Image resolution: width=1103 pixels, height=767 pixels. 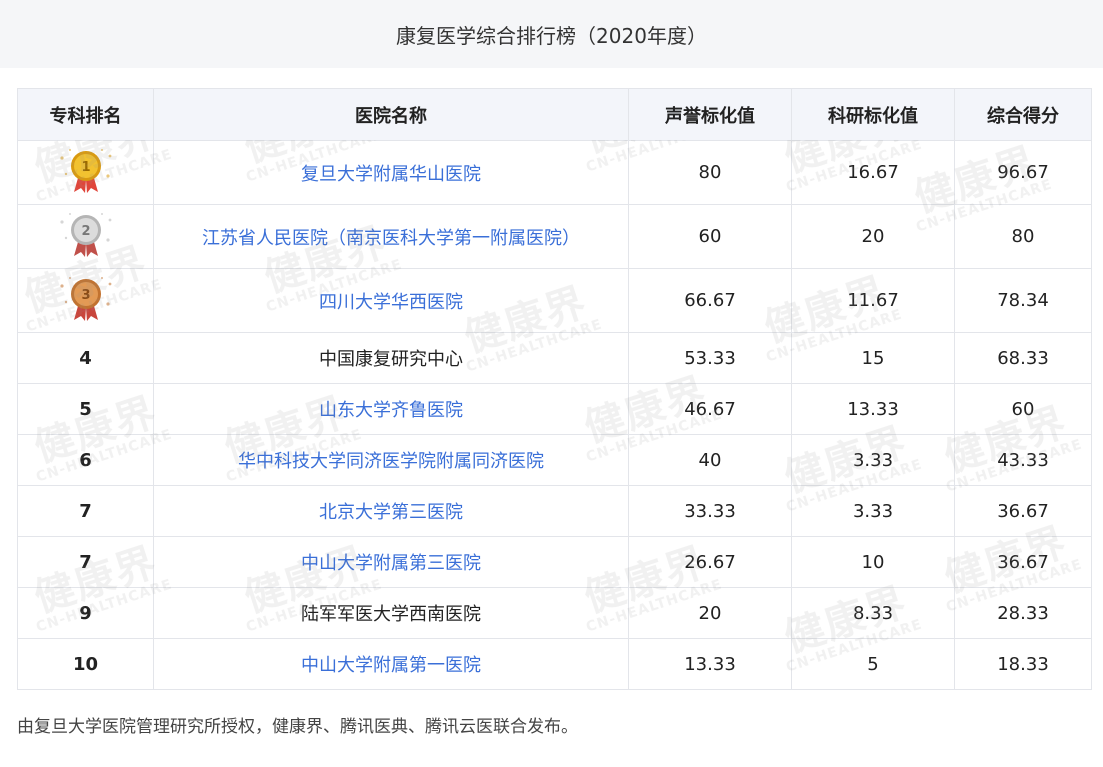 What do you see at coordinates (873, 409) in the screenshot?
I see `research-cell: 13.33` at bounding box center [873, 409].